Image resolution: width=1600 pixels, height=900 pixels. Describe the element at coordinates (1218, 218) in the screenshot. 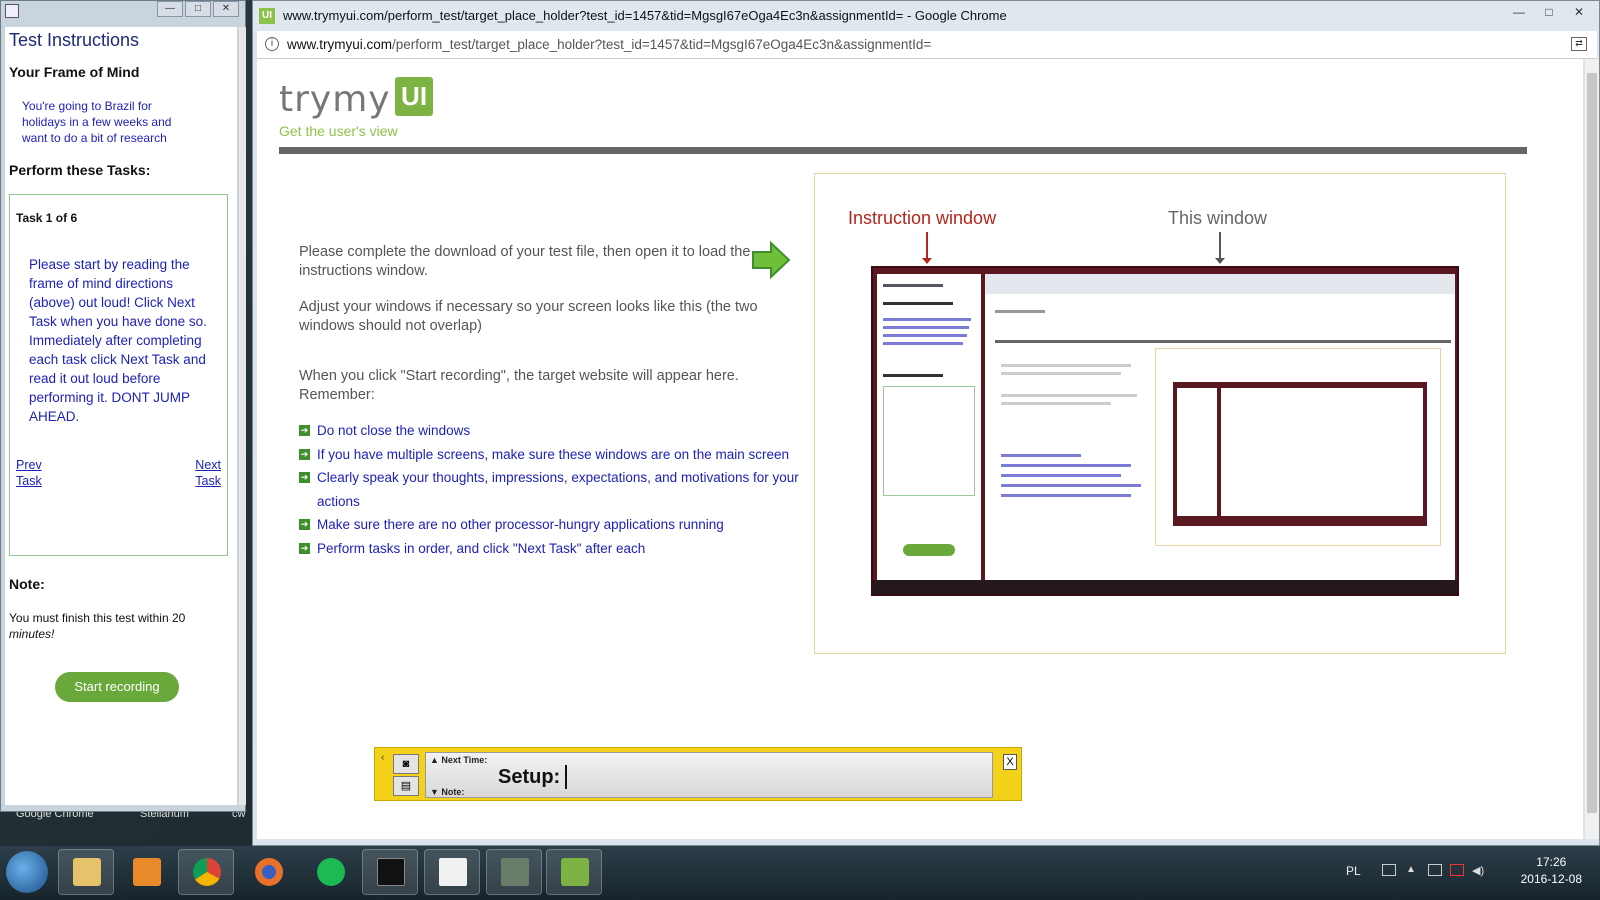

I see `this-window-label: This window` at that location.